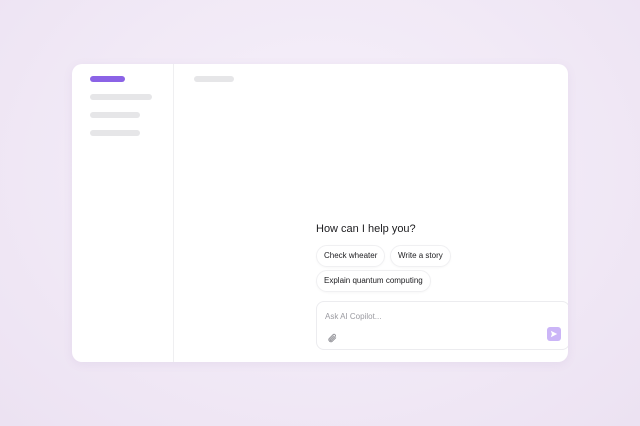 This screenshot has height=426, width=640. I want to click on send-button, so click(554, 334).